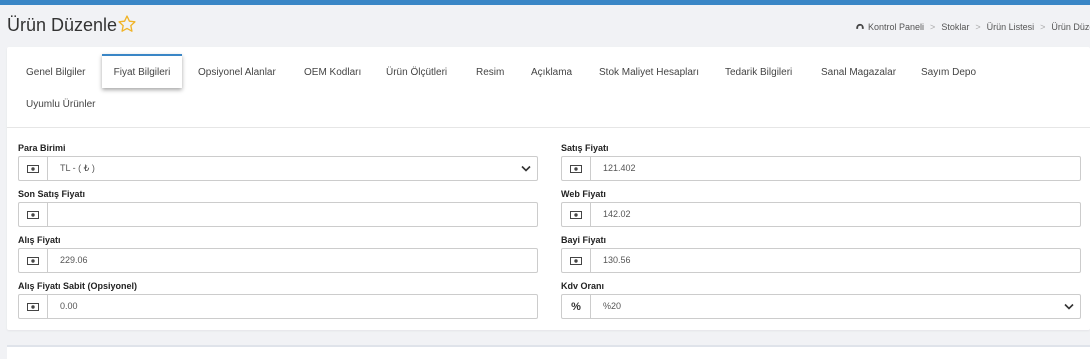 This screenshot has width=1090, height=359. What do you see at coordinates (278, 168) in the screenshot?
I see `para-birimi-select: TL - ( ₺ )` at bounding box center [278, 168].